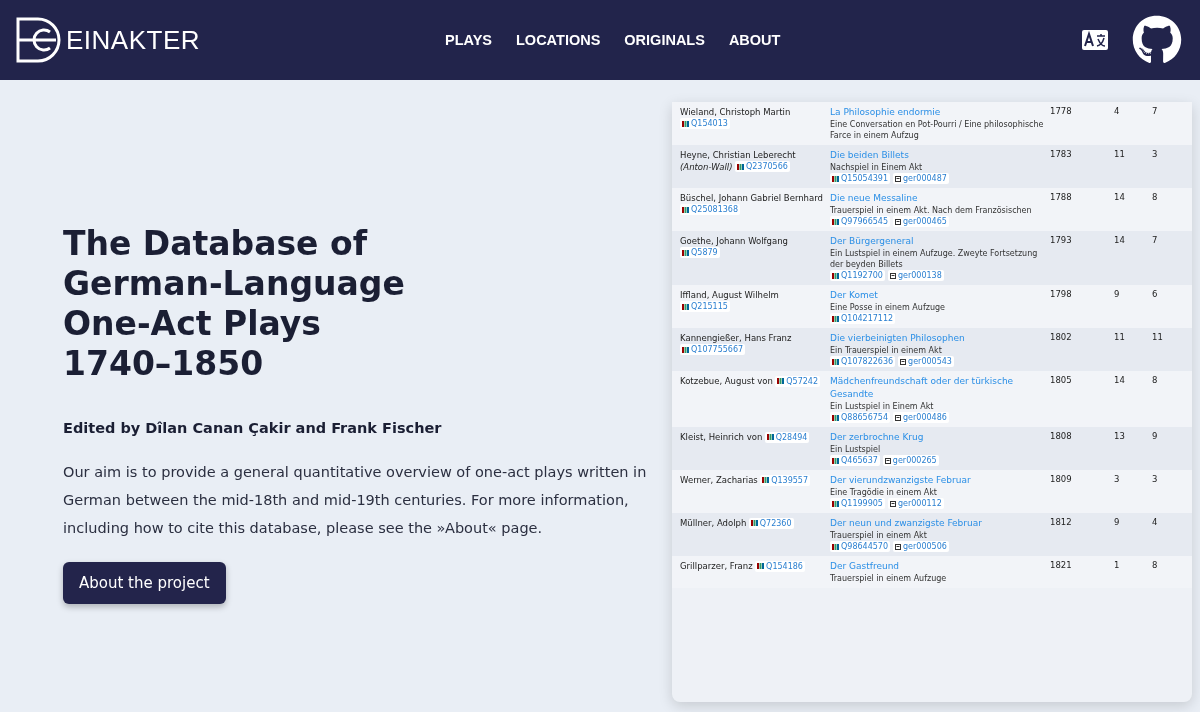  Describe the element at coordinates (1061, 240) in the screenshot. I see `year-cell: 1793` at that location.